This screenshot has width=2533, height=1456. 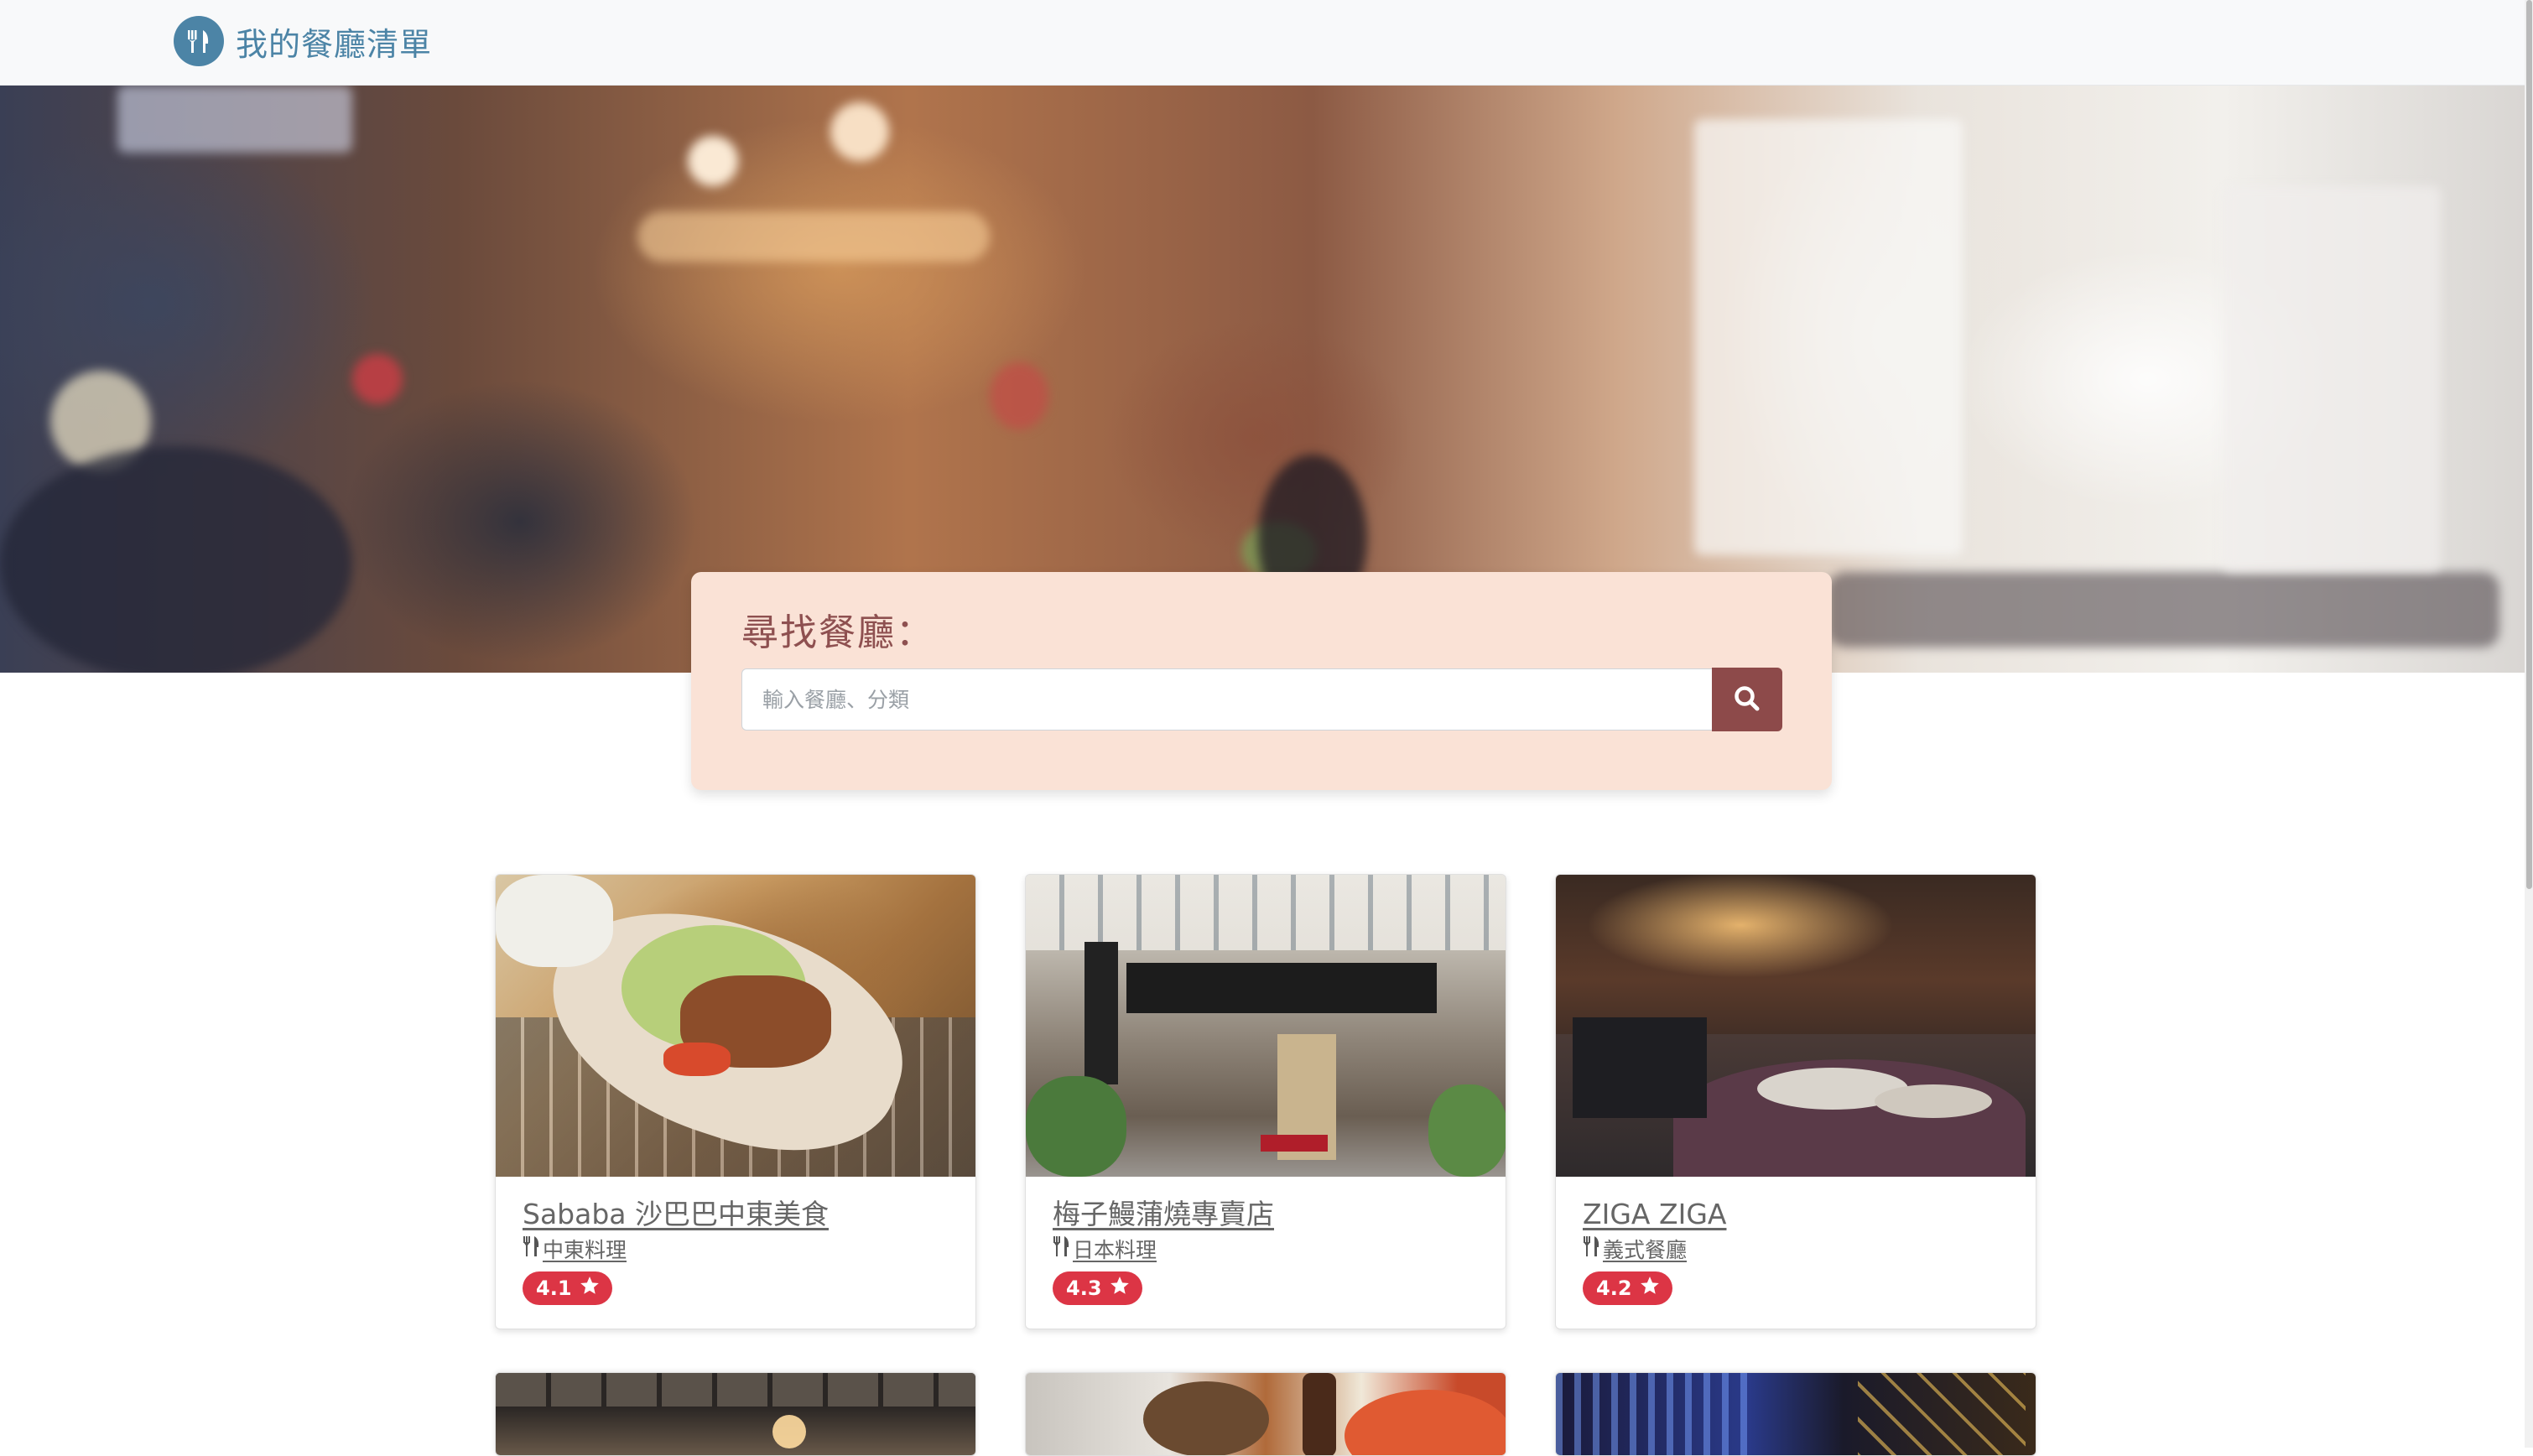 I want to click on search-panel: 尋找餐廳：, so click(x=1261, y=681).